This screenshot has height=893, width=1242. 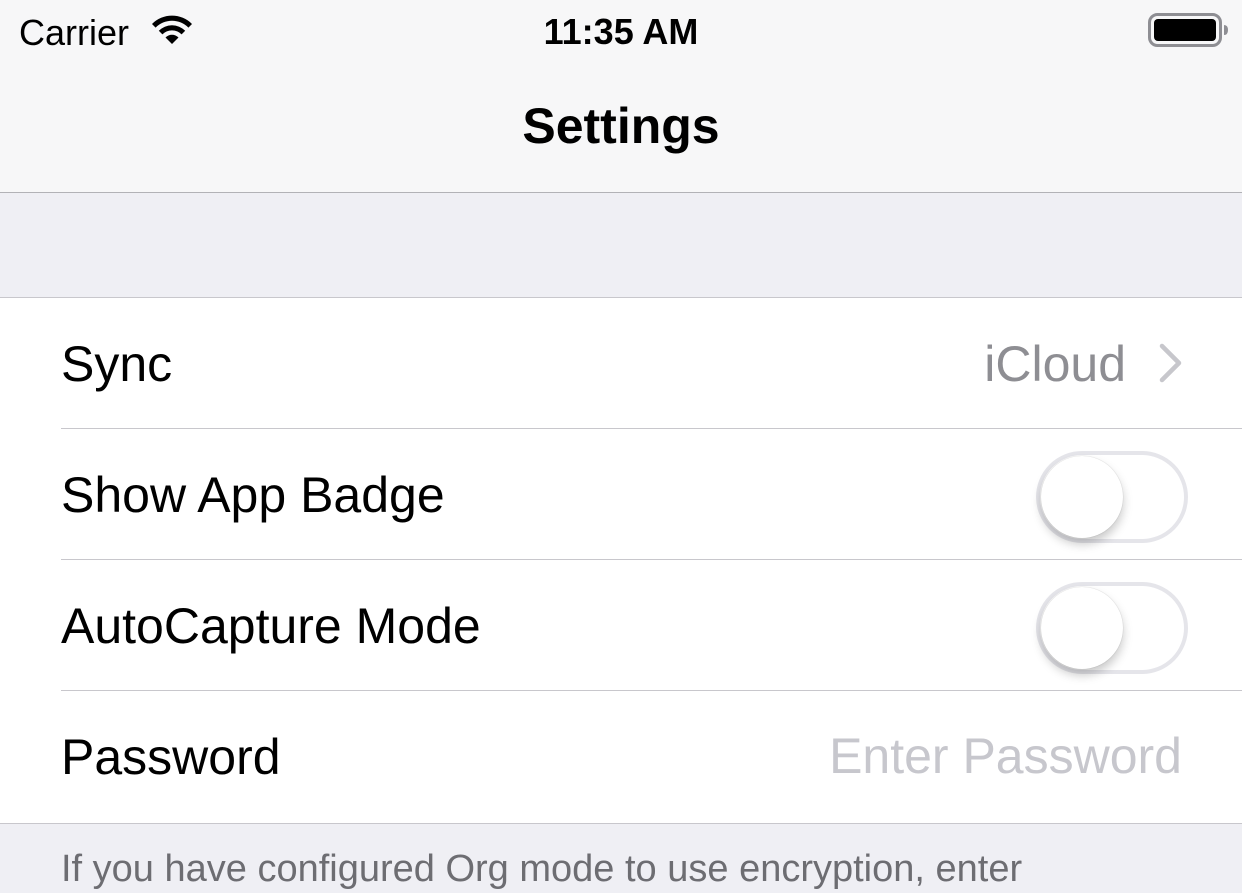 What do you see at coordinates (171, 757) in the screenshot?
I see `password-label: Password` at bounding box center [171, 757].